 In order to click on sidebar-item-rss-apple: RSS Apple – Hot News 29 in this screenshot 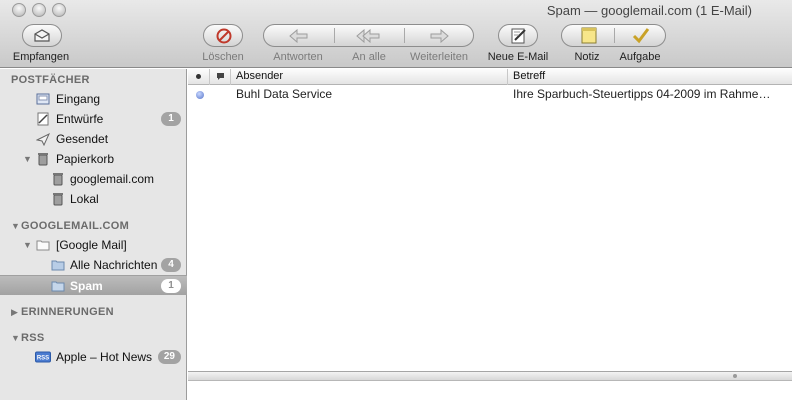, I will do `click(93, 357)`.